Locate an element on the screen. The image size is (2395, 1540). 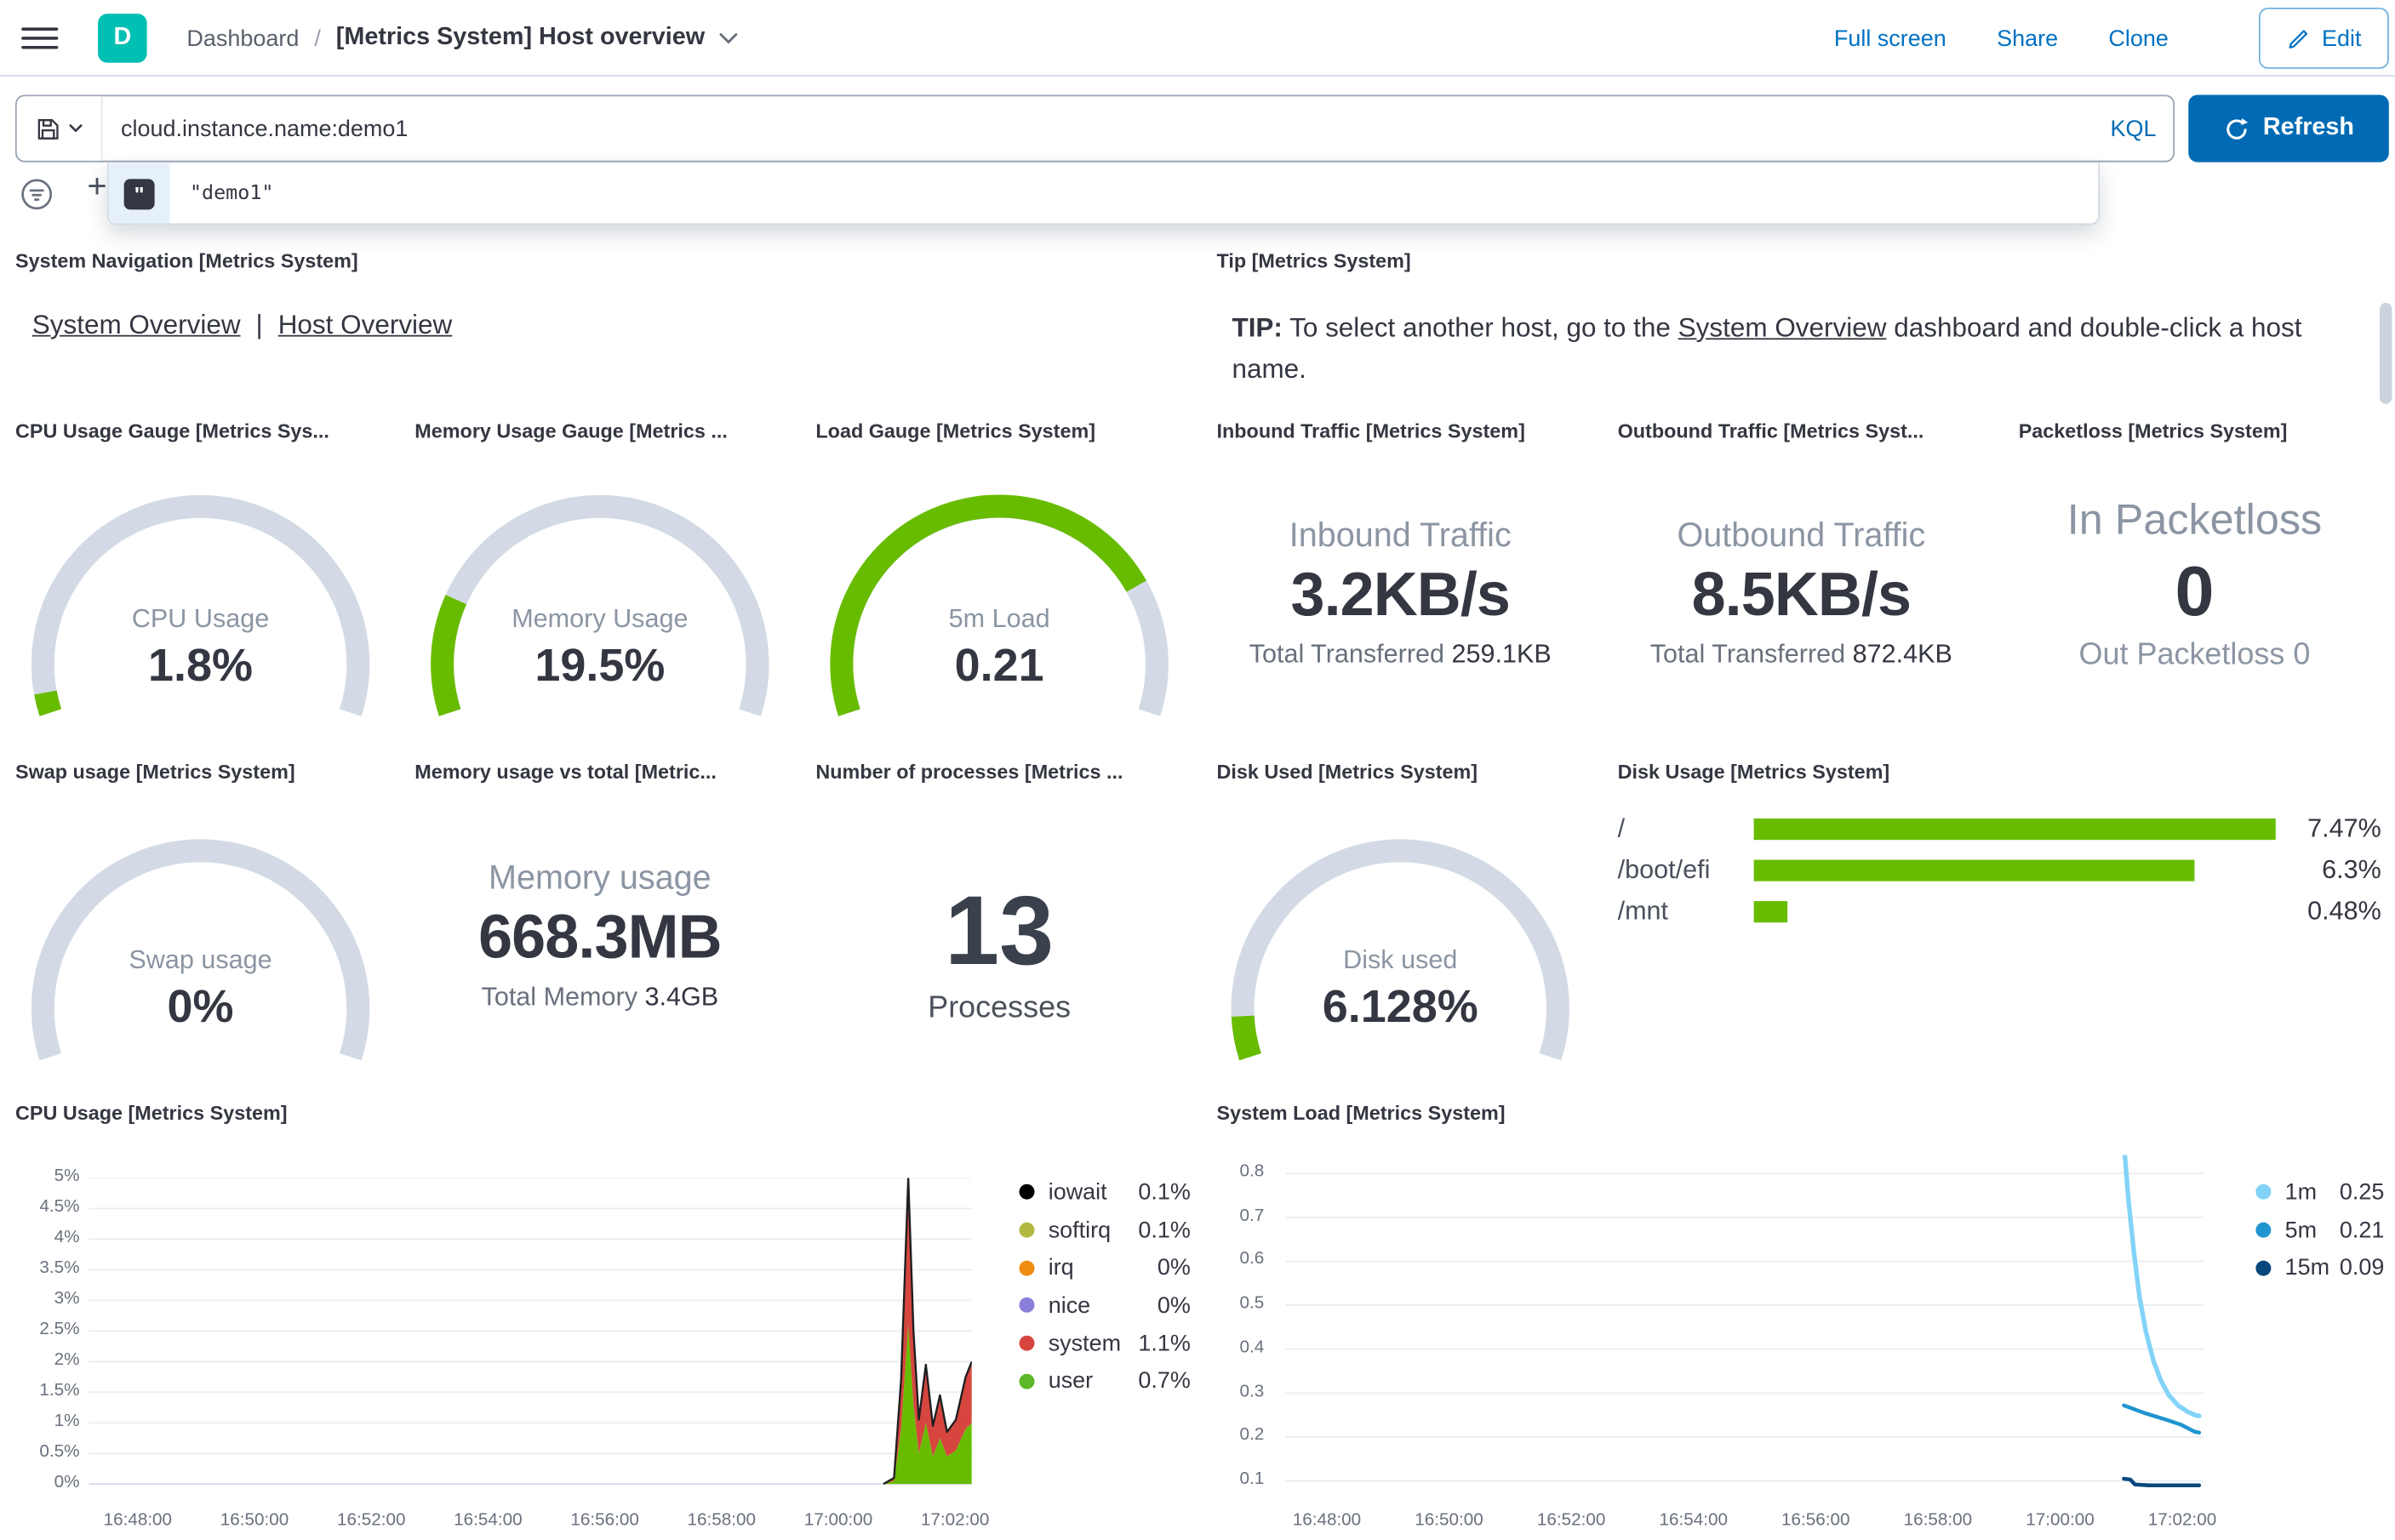
suggestion-icon-cell: " is located at coordinates (139, 193).